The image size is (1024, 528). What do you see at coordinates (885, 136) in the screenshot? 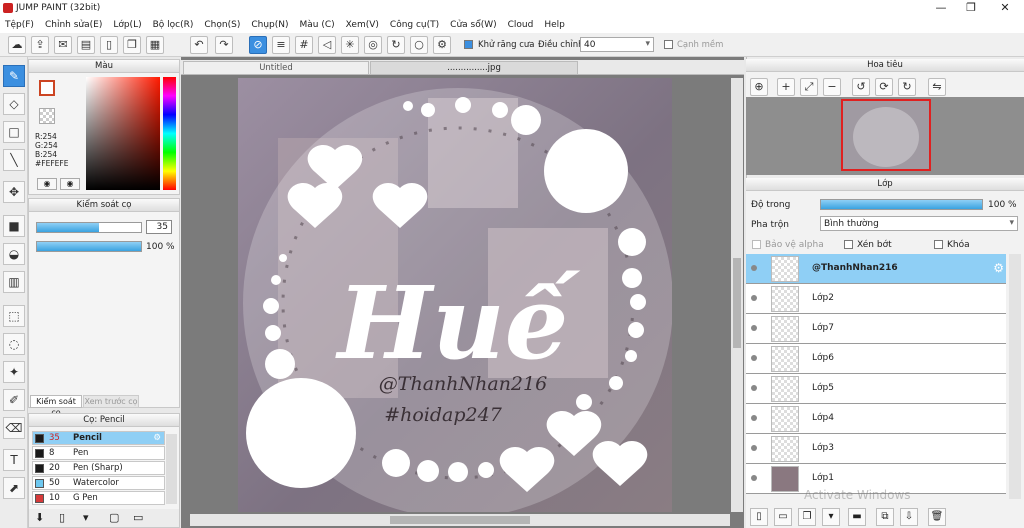
I see `navigator-view` at bounding box center [885, 136].